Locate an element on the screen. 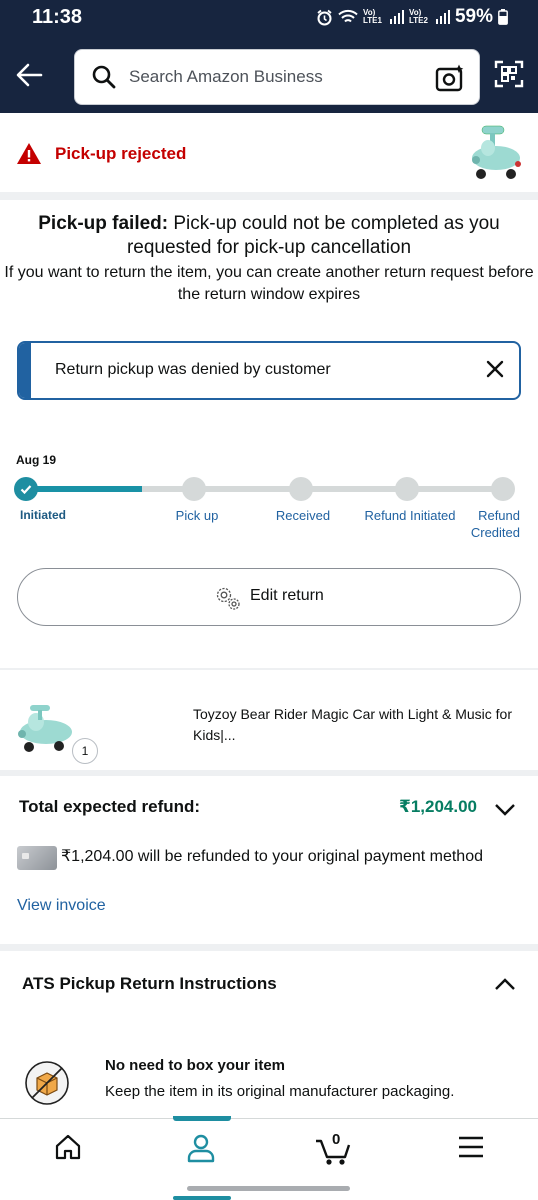  qr-scan-icon is located at coordinates (509, 74).